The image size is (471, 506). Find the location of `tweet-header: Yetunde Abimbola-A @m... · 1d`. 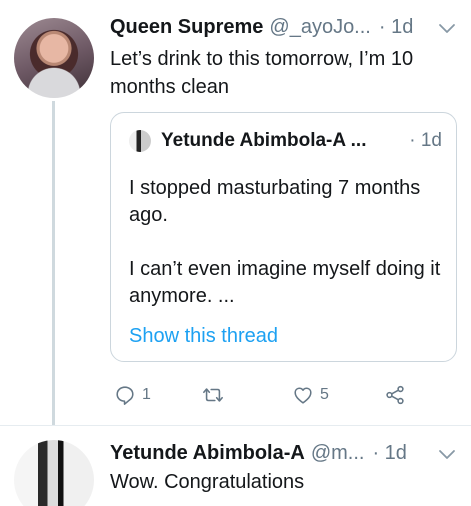

tweet-header: Yetunde Abimbola-A @m... · 1d is located at coordinates (258, 453).